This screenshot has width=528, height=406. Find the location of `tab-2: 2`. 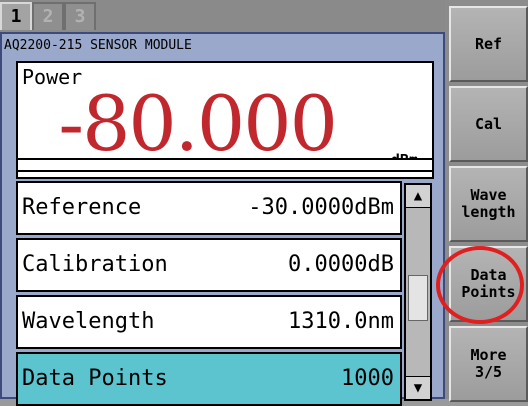

tab-2: 2 is located at coordinates (48, 16).